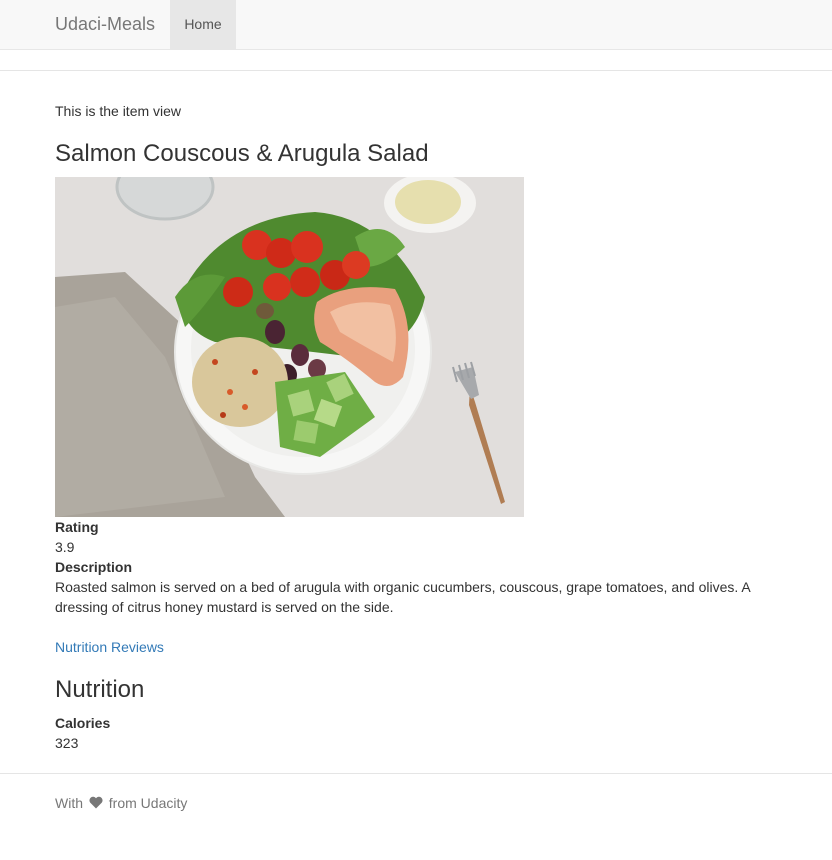  Describe the element at coordinates (416, 70) in the screenshot. I see `divider` at that location.